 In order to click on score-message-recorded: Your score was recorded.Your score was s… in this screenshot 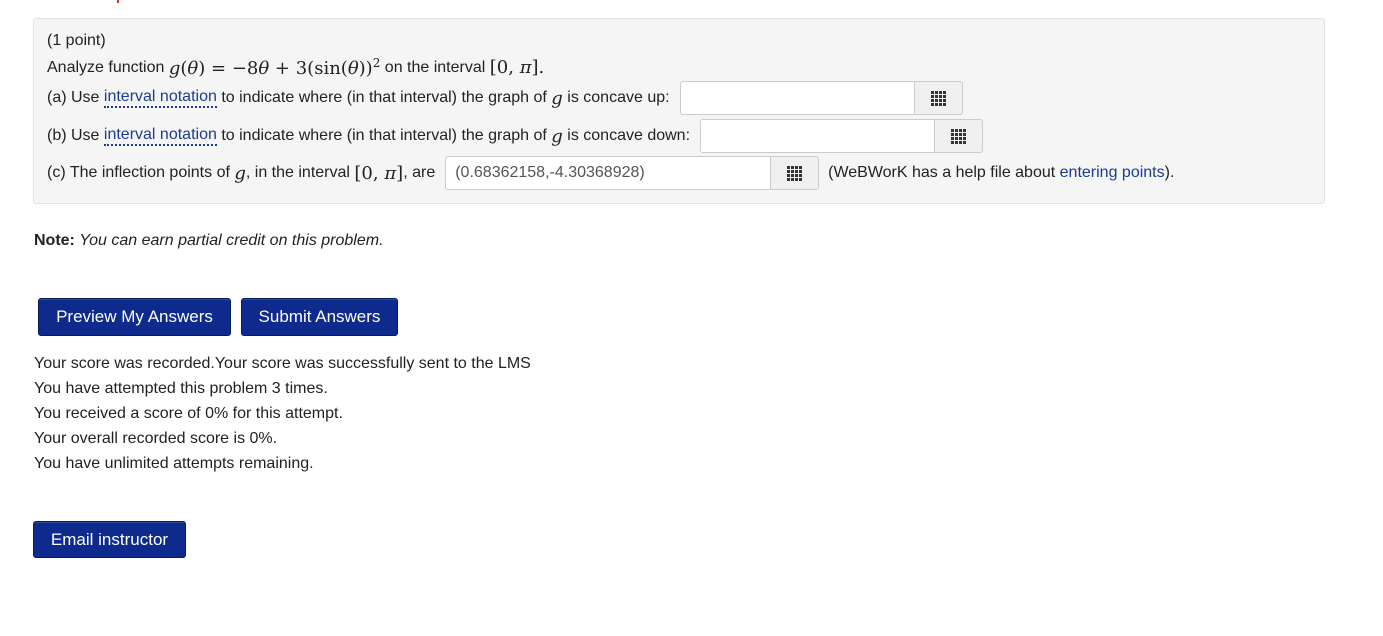, I will do `click(282, 363)`.